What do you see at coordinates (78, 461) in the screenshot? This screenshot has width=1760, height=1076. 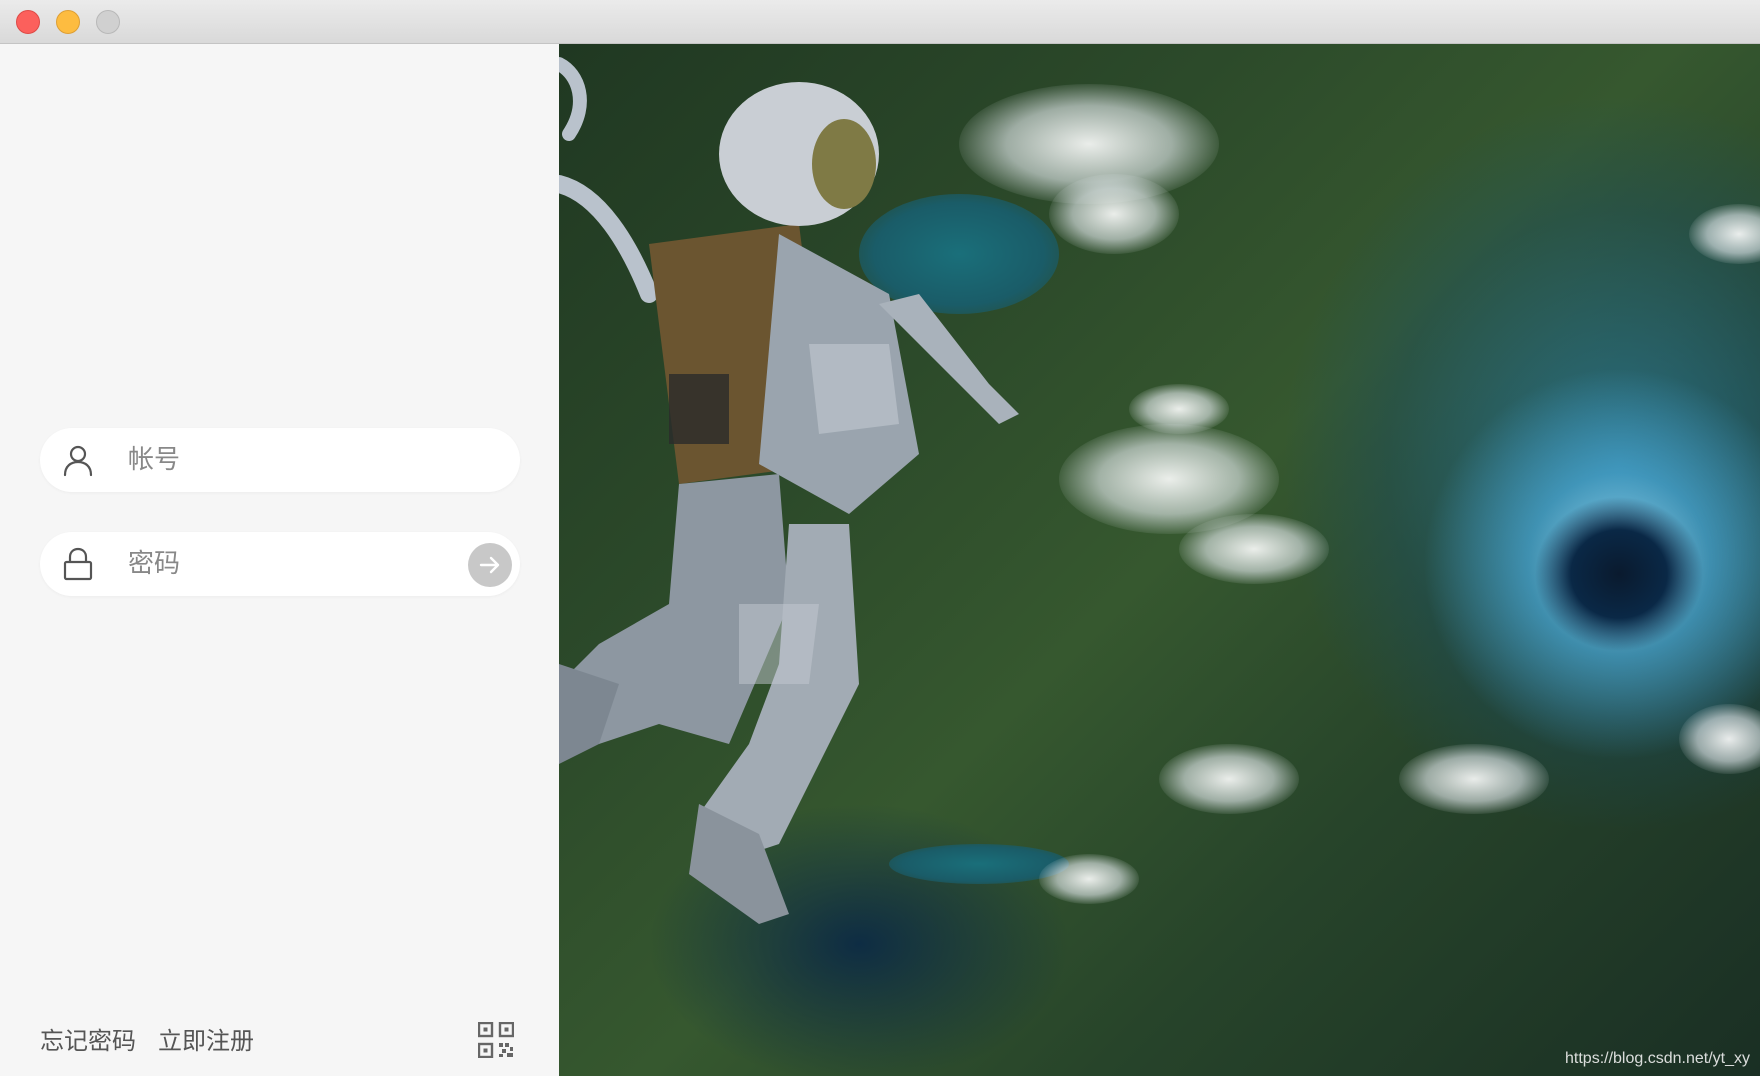 I see `user-icon` at bounding box center [78, 461].